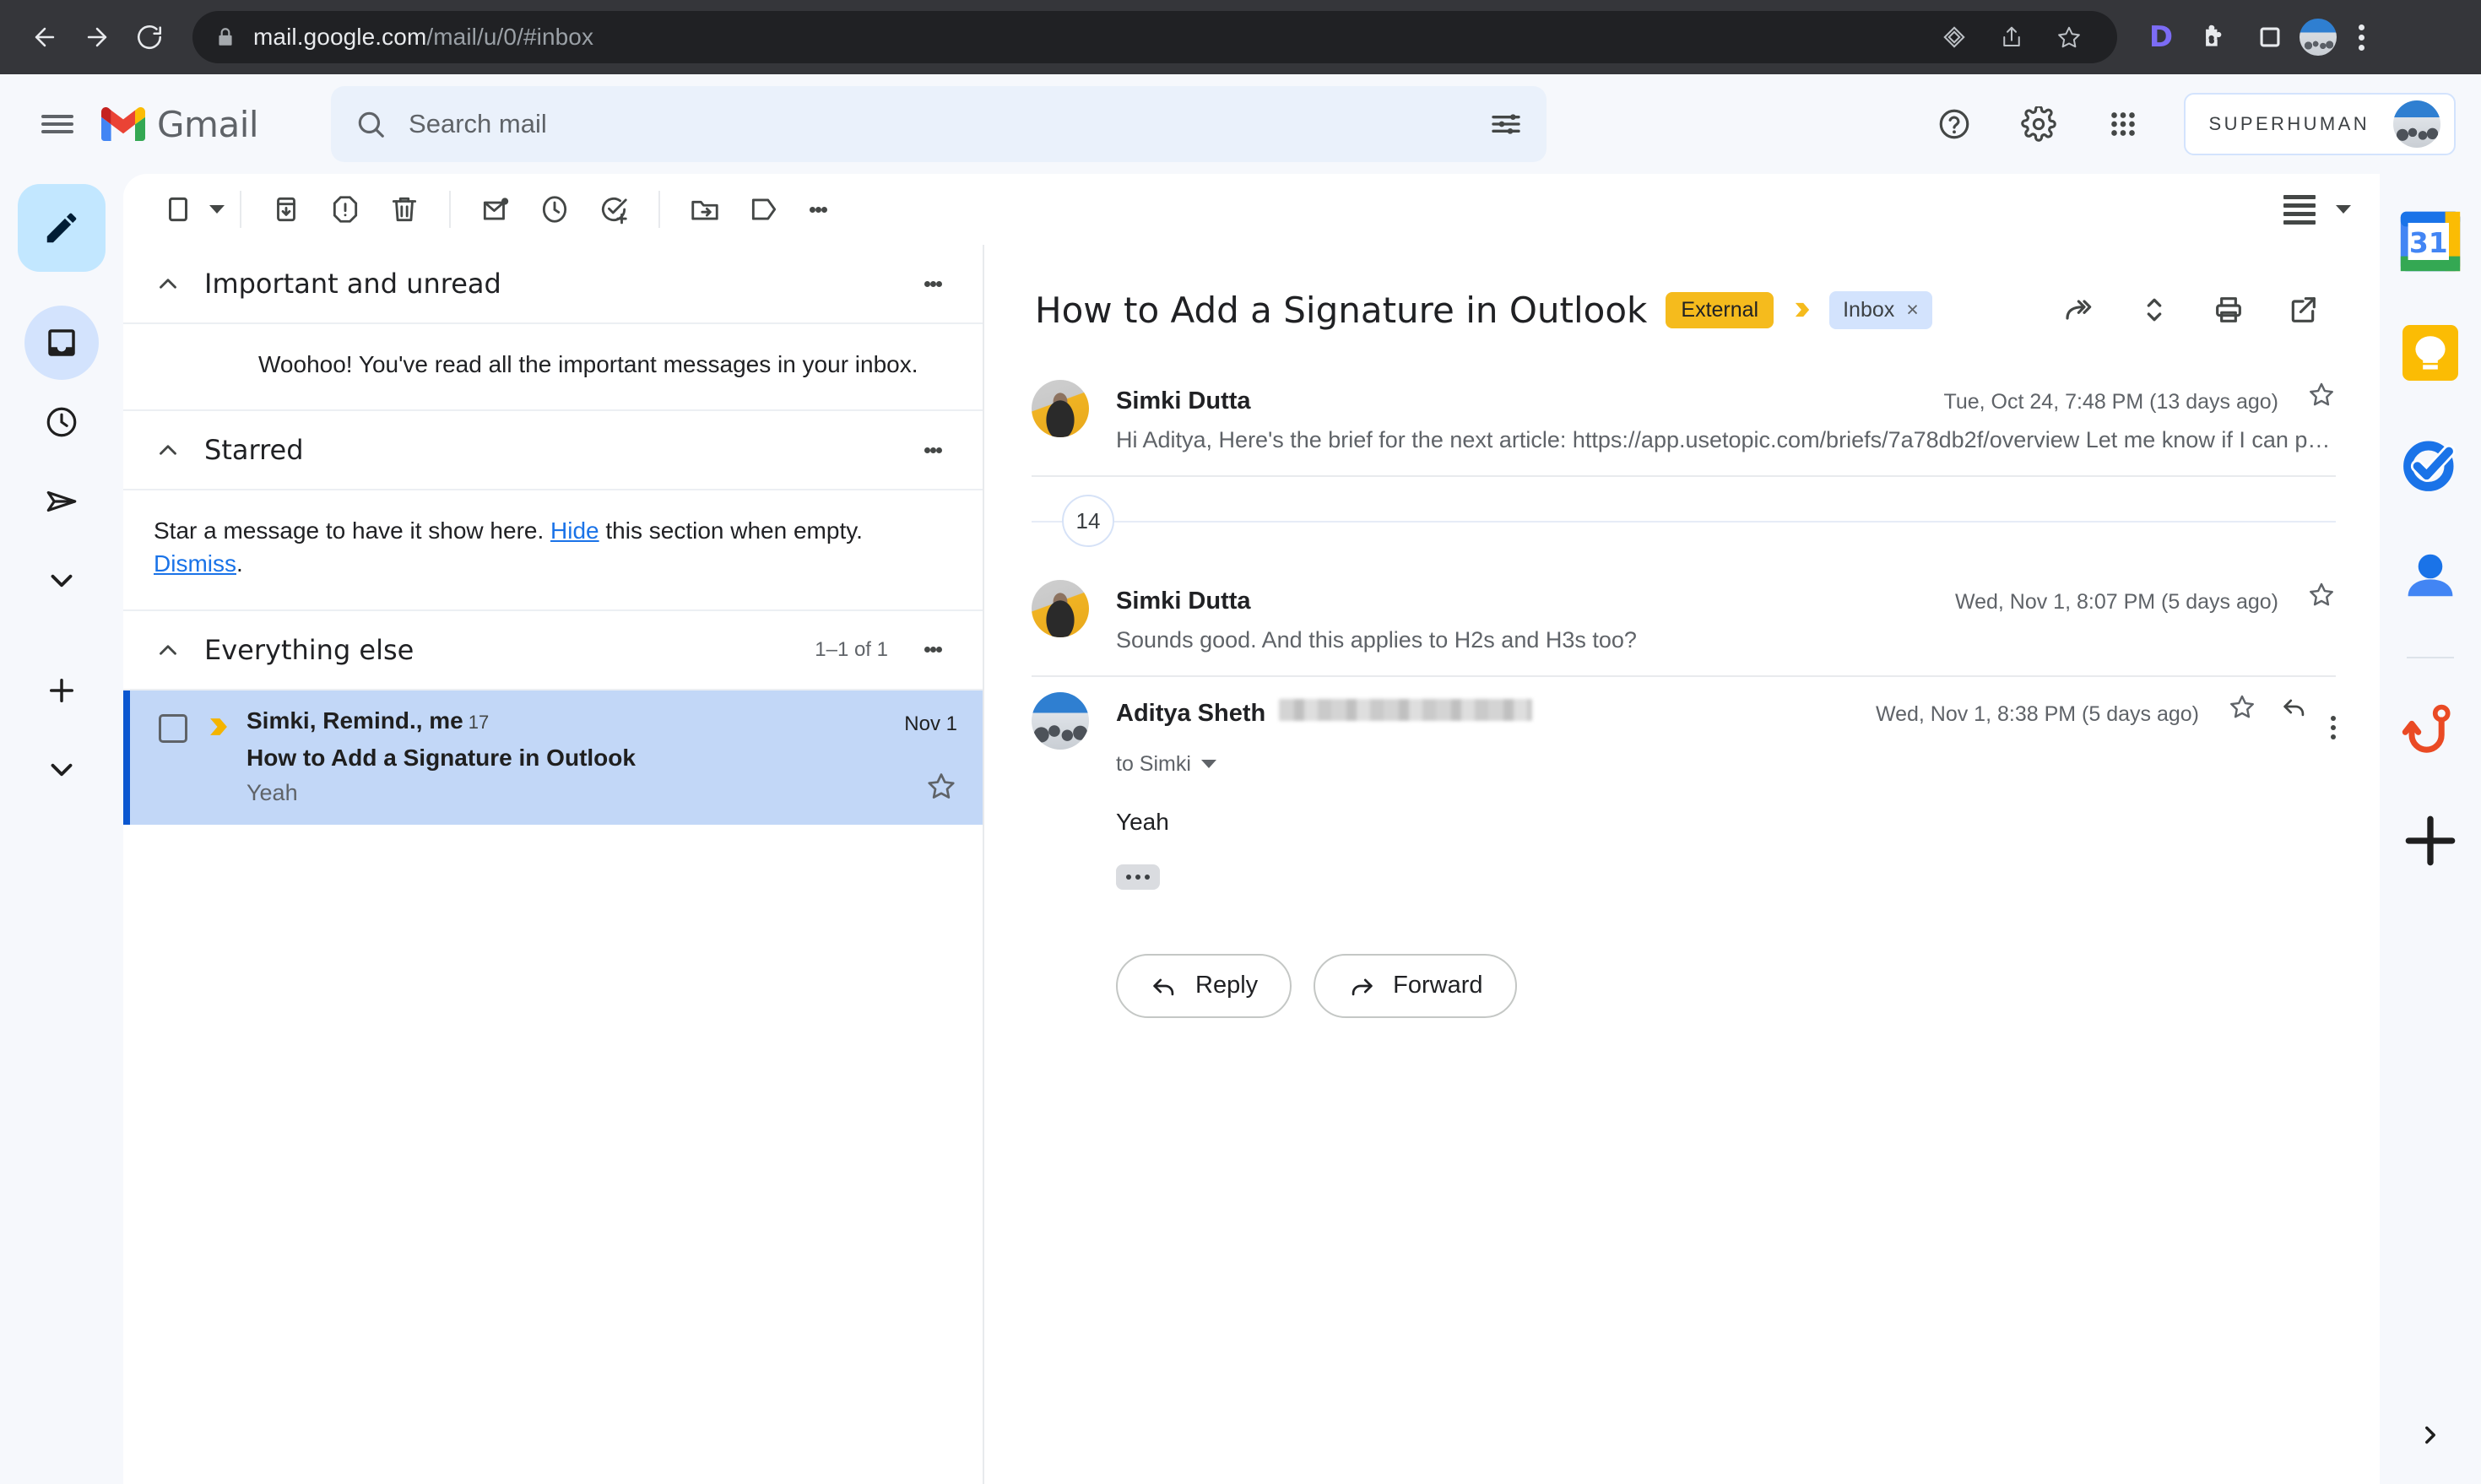 This screenshot has height=1484, width=2481. What do you see at coordinates (704, 209) in the screenshot?
I see `move-to-button` at bounding box center [704, 209].